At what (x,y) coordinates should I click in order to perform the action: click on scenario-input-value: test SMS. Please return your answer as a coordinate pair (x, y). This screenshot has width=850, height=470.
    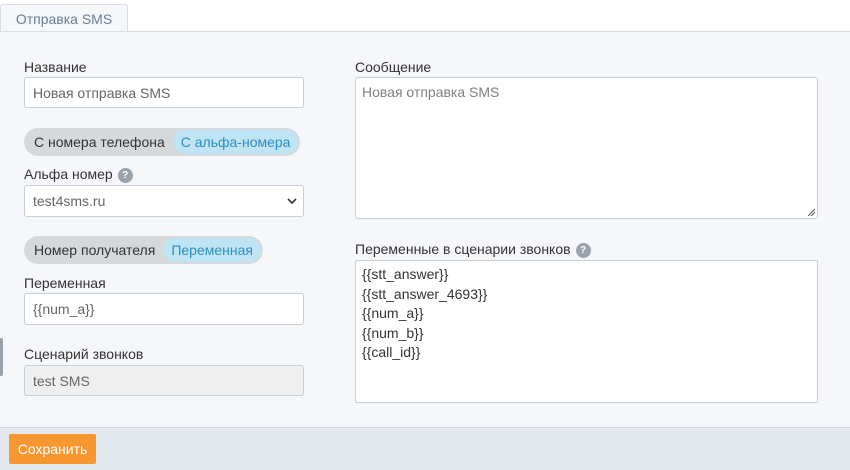
    Looking at the image, I should click on (61, 380).